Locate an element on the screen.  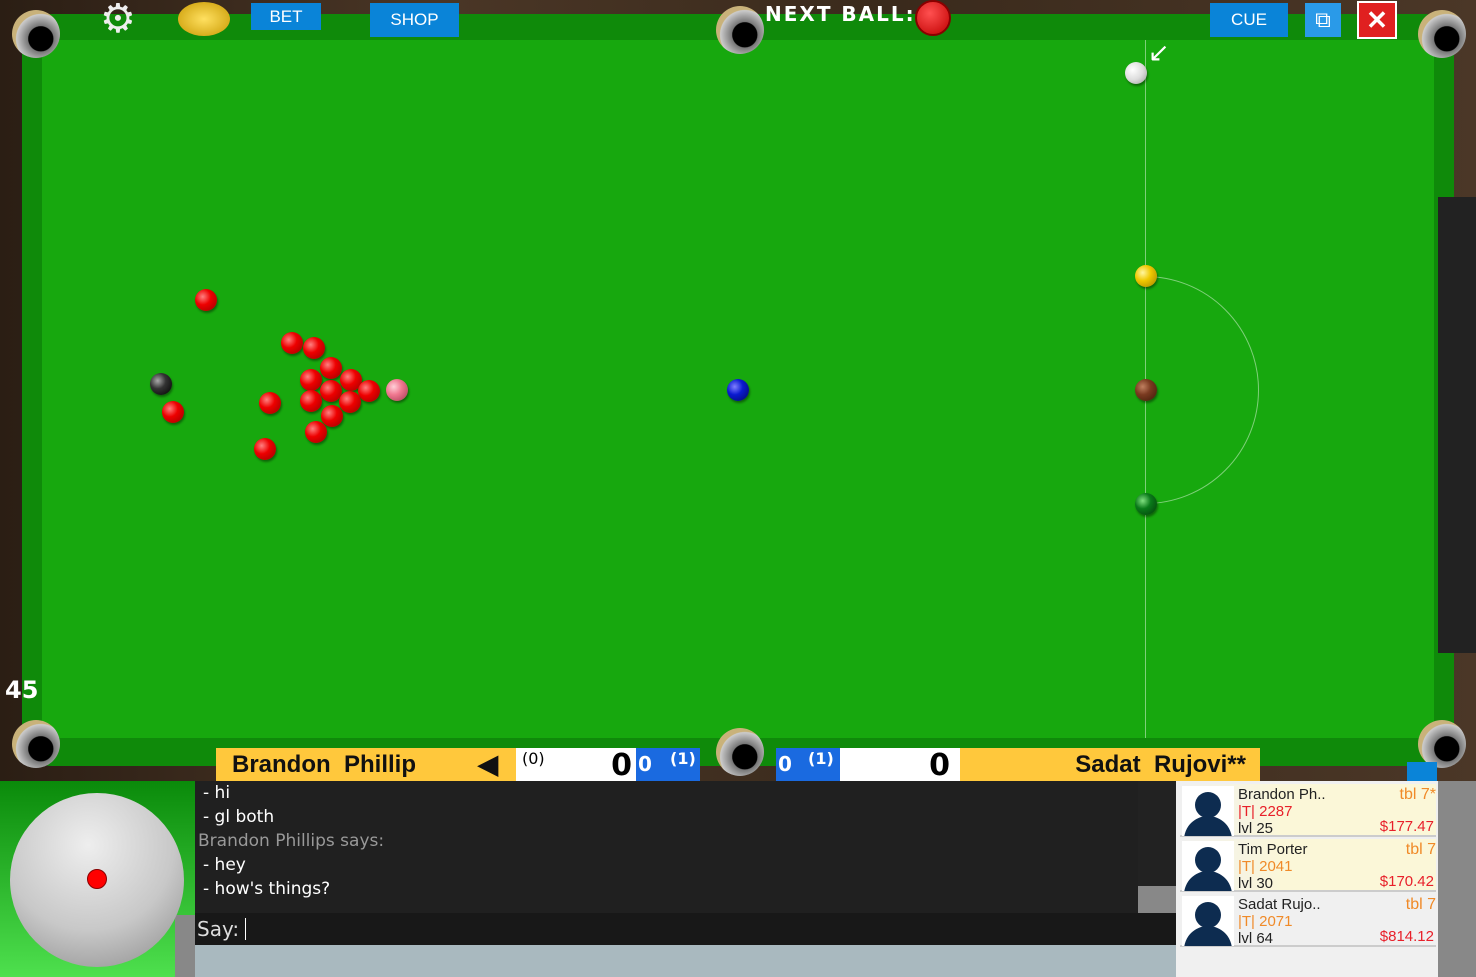
chat-line: - gl both is located at coordinates (239, 817).